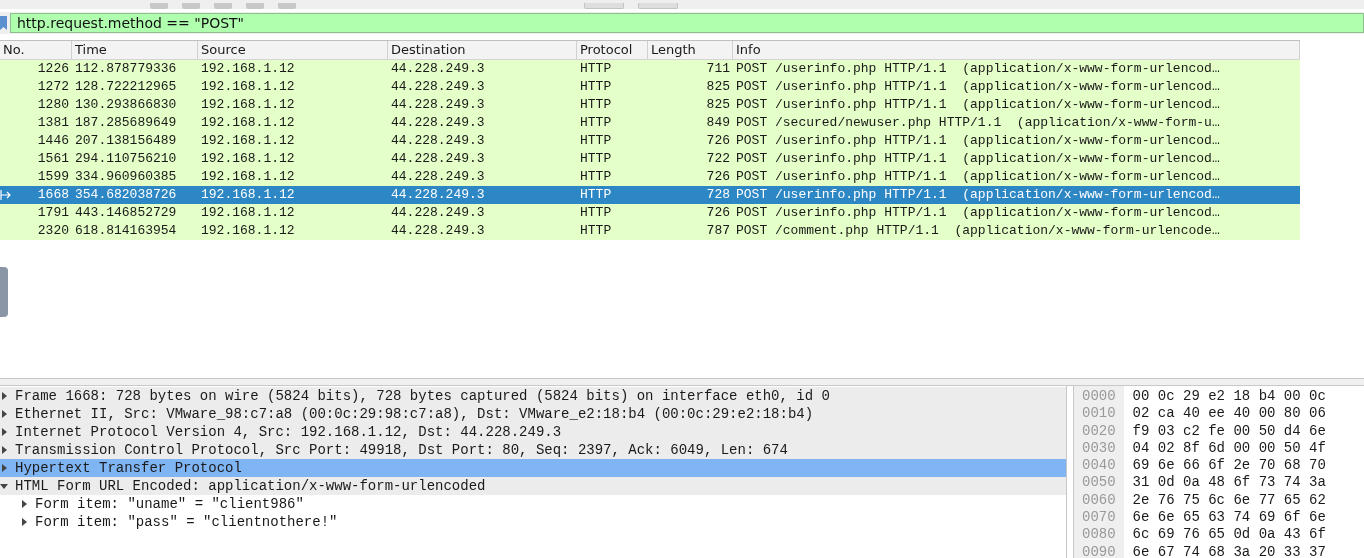 Image resolution: width=1364 pixels, height=558 pixels. Describe the element at coordinates (682, 382) in the screenshot. I see `pane-splitter` at that location.